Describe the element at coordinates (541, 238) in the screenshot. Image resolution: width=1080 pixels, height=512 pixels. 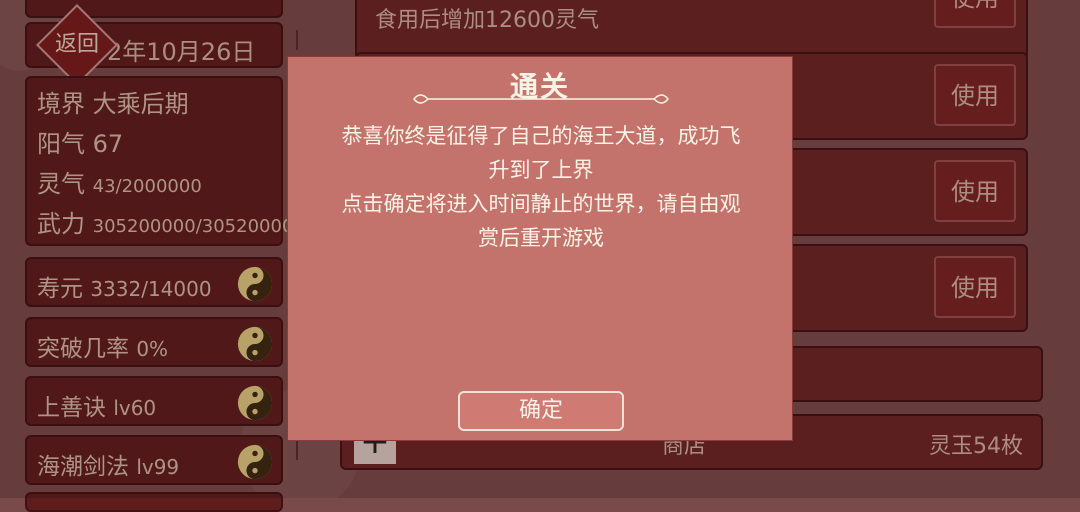
I see `dialog-line: 赏后重开游戏` at that location.